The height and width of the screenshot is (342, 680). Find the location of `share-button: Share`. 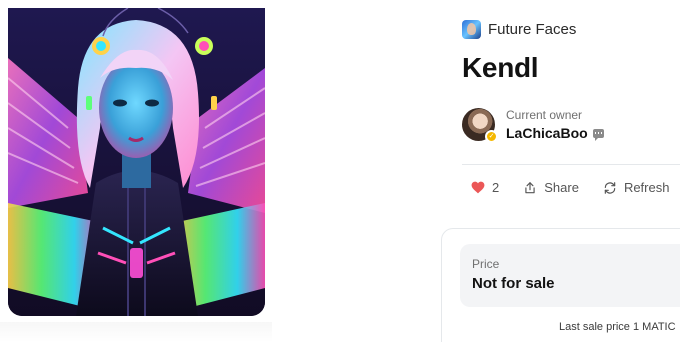

share-button: Share is located at coordinates (551, 187).